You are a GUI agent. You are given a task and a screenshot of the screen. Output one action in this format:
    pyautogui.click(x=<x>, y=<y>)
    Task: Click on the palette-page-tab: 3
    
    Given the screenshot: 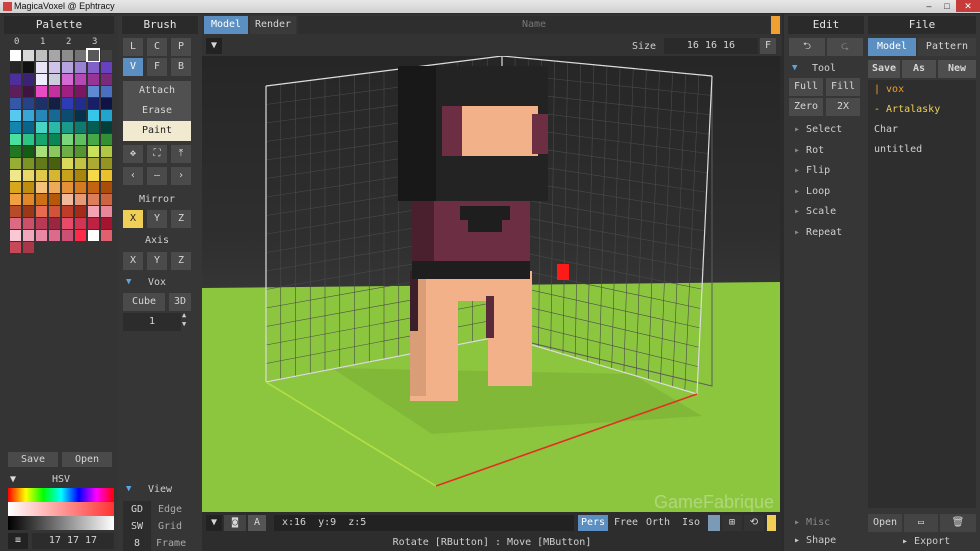 What is the action you would take?
    pyautogui.click(x=94, y=42)
    